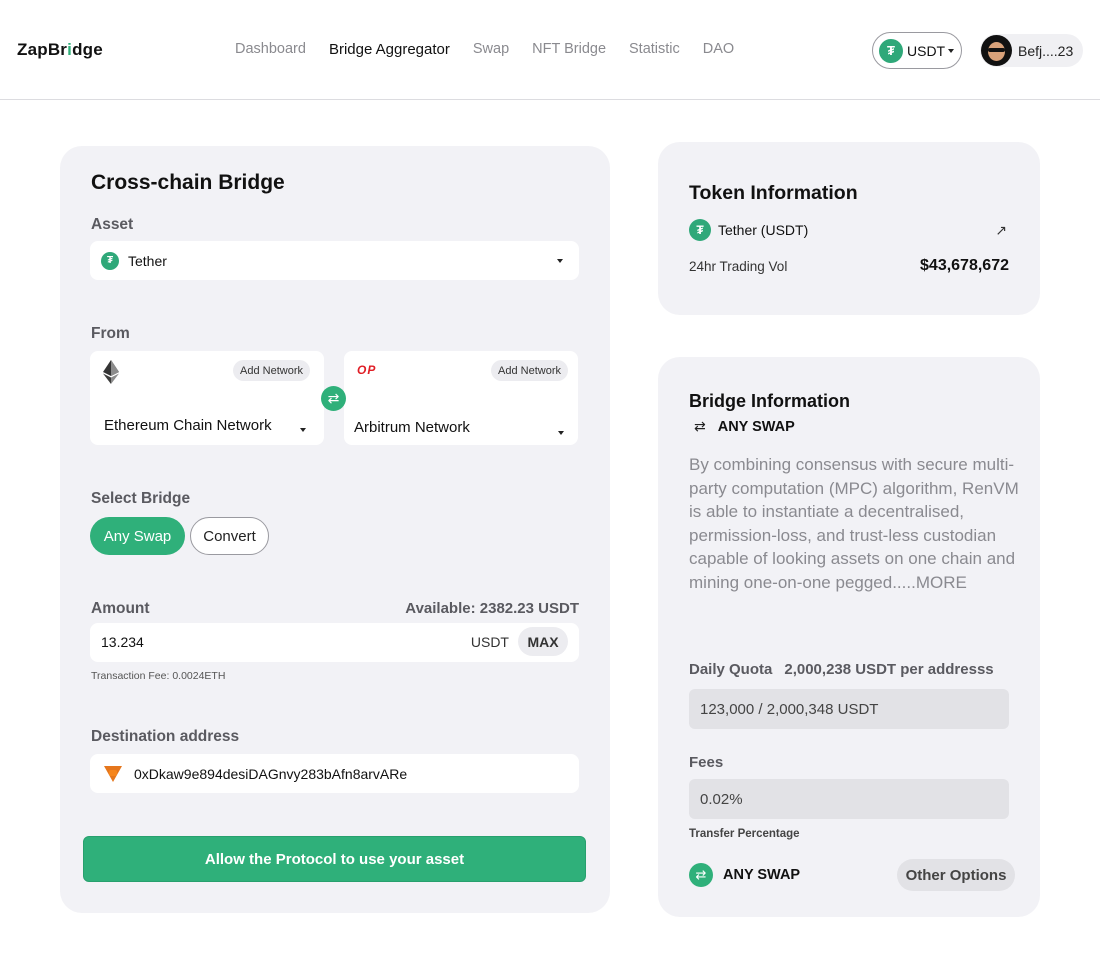 Image resolution: width=1100 pixels, height=976 pixels. Describe the element at coordinates (1046, 50) in the screenshot. I see `user-name: Befj....23` at that location.